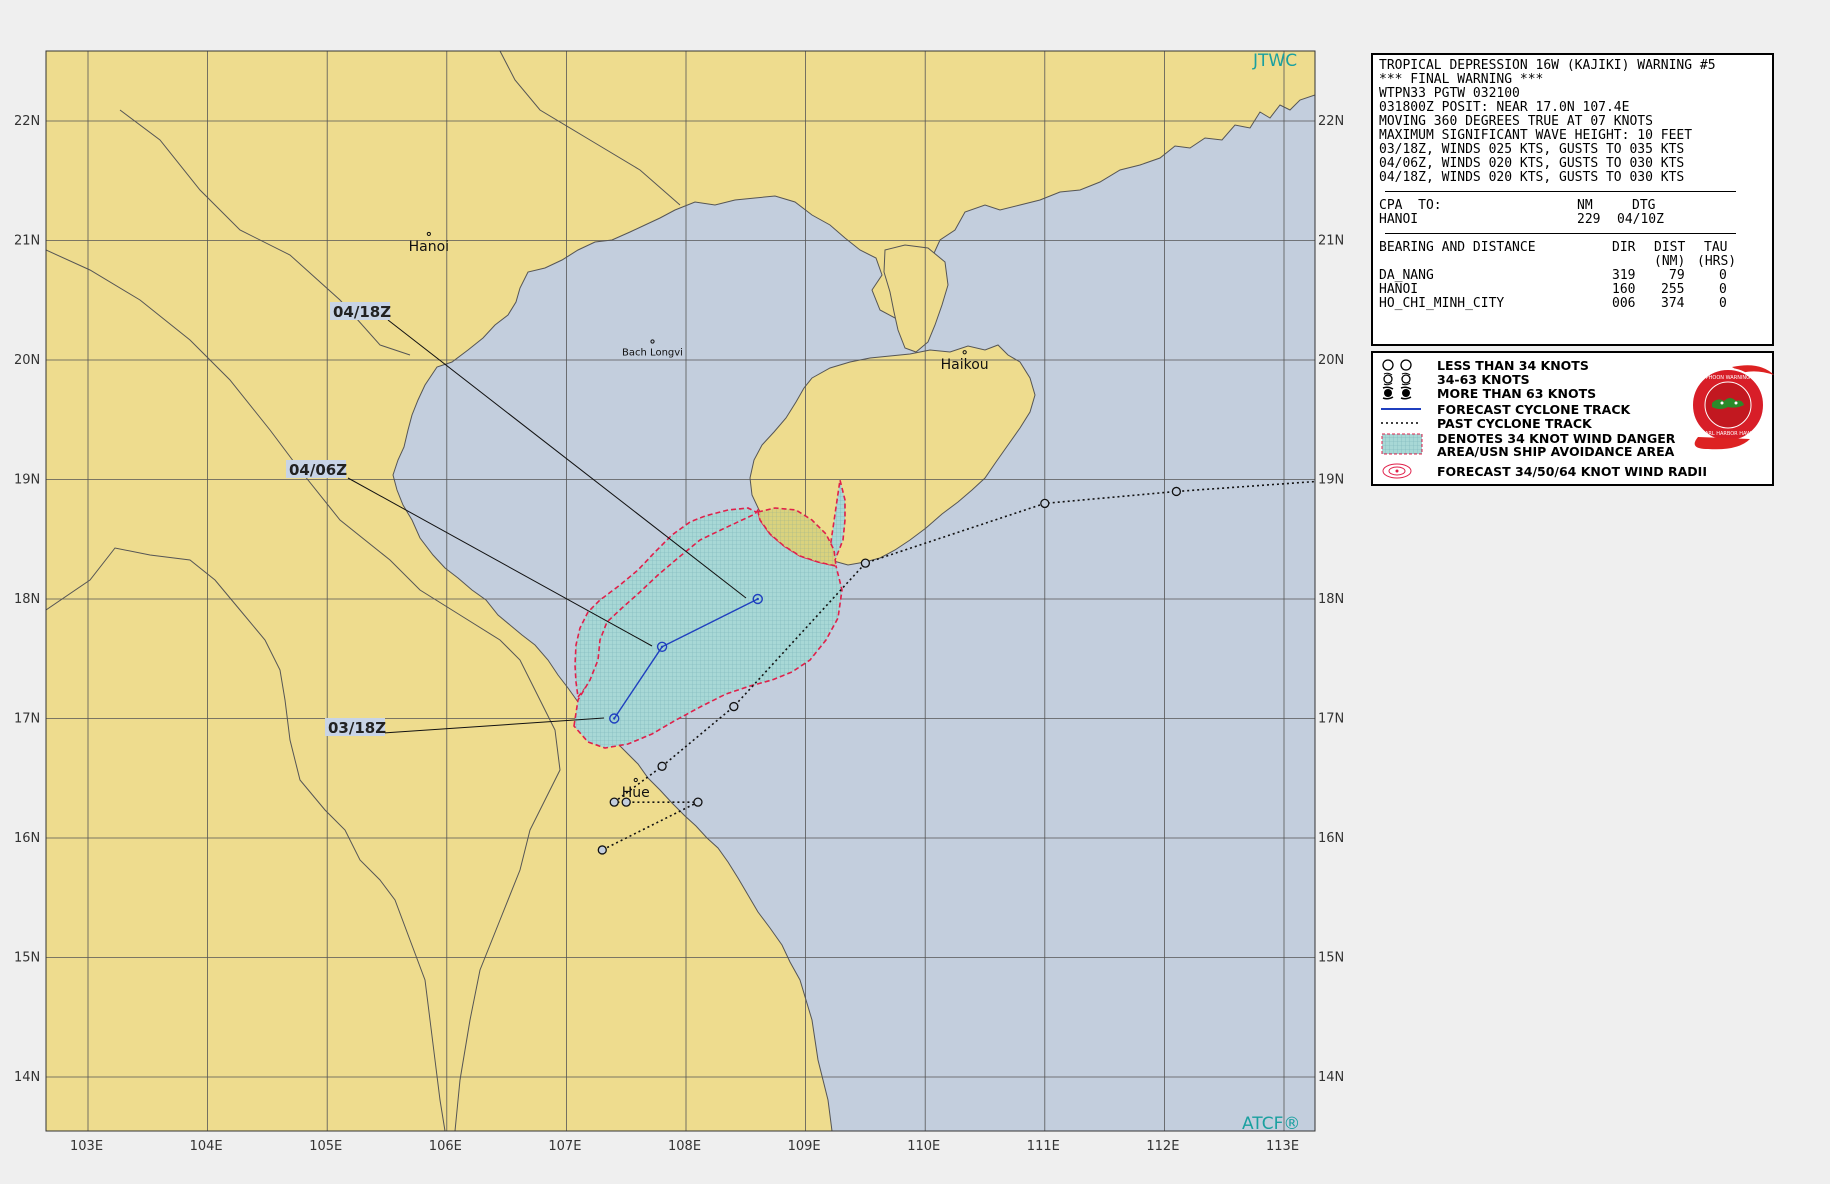  I want to click on lat-label-left: 21N, so click(27, 241).